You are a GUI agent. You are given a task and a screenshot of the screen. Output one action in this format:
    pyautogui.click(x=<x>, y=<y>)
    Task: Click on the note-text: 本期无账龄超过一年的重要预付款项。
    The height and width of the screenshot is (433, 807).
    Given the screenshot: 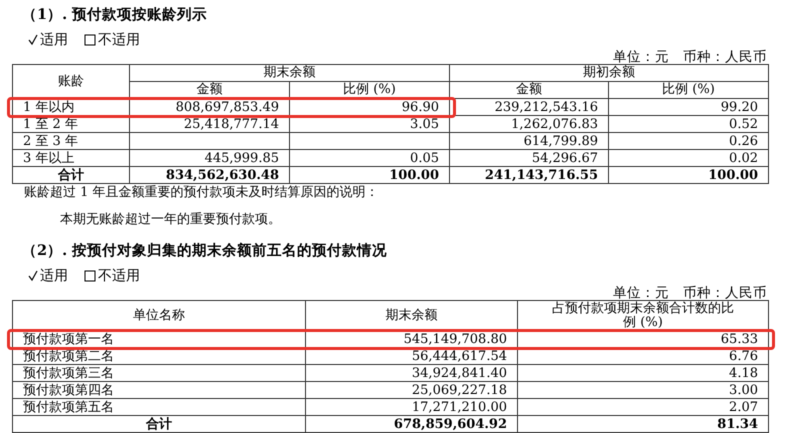 What is the action you would take?
    pyautogui.click(x=170, y=220)
    